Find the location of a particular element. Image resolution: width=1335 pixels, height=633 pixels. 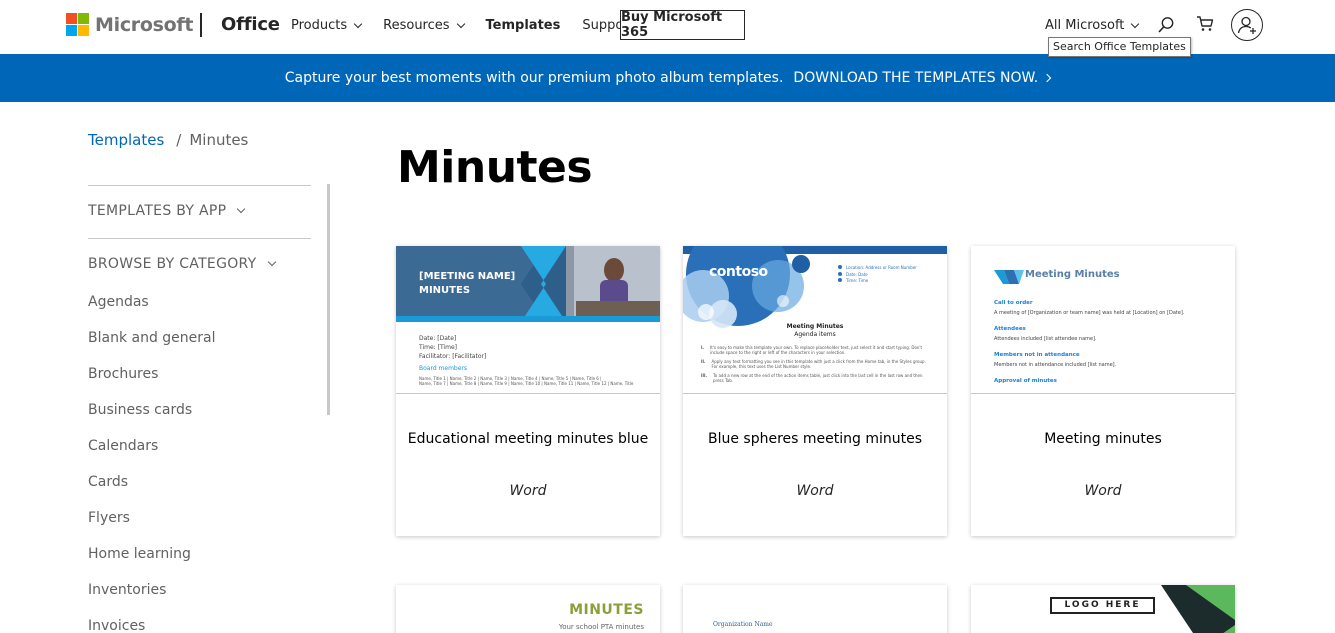

office-link: Office is located at coordinates (250, 24).